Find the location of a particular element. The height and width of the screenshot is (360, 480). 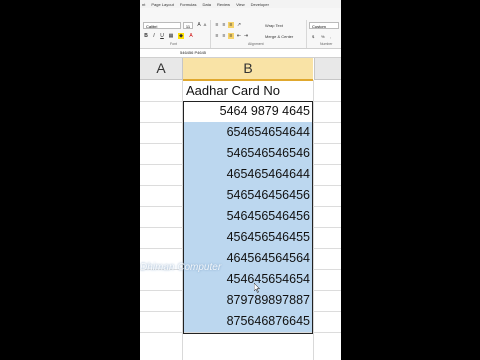

table-row: 456456546455 is located at coordinates (240, 238).